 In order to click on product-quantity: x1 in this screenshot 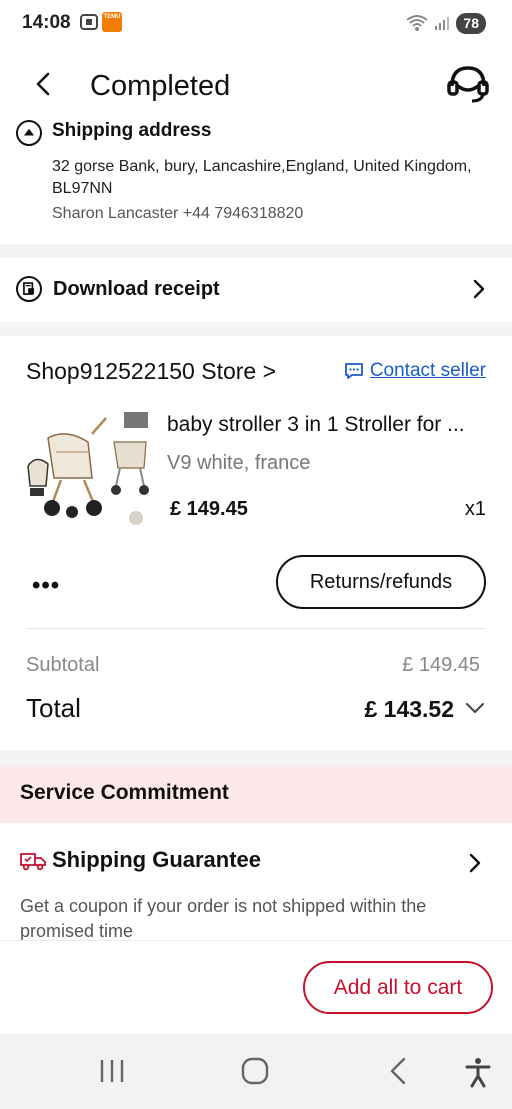, I will do `click(475, 509)`.